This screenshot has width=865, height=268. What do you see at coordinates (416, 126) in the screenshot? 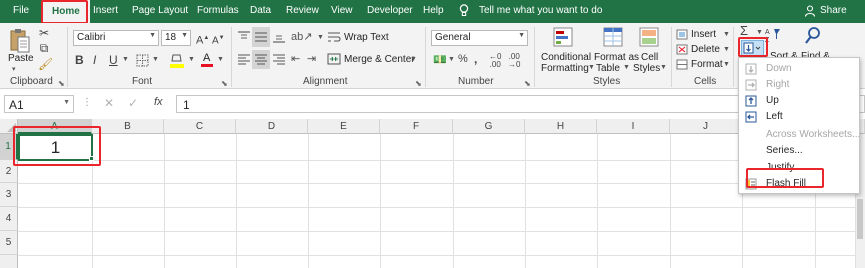
I see `column-header-f: F` at bounding box center [416, 126].